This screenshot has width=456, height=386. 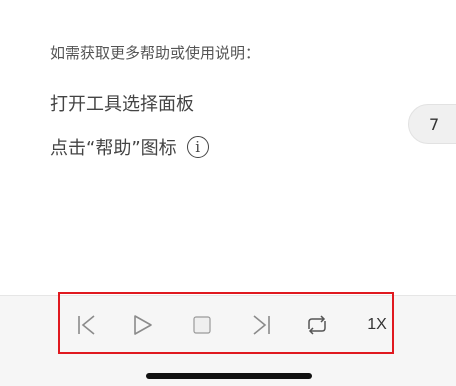 I want to click on skip-forward-button, so click(x=261, y=325).